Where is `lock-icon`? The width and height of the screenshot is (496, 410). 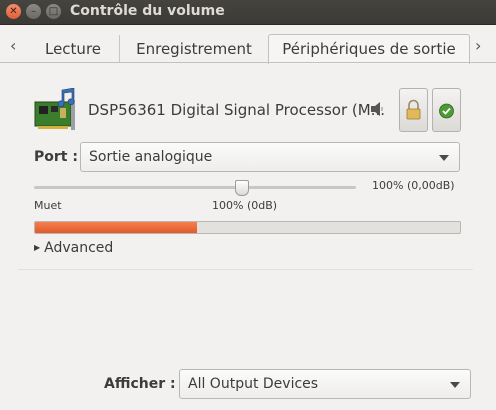
lock-icon is located at coordinates (413, 109).